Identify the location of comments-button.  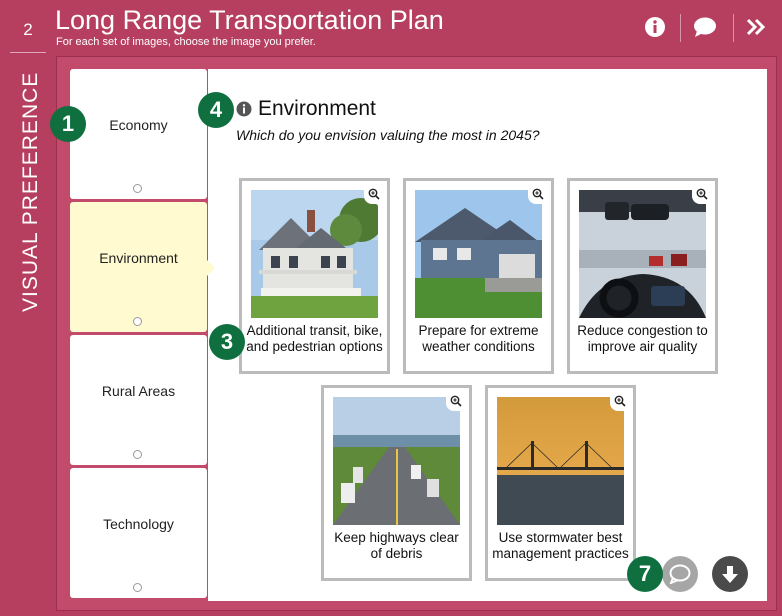
(705, 27).